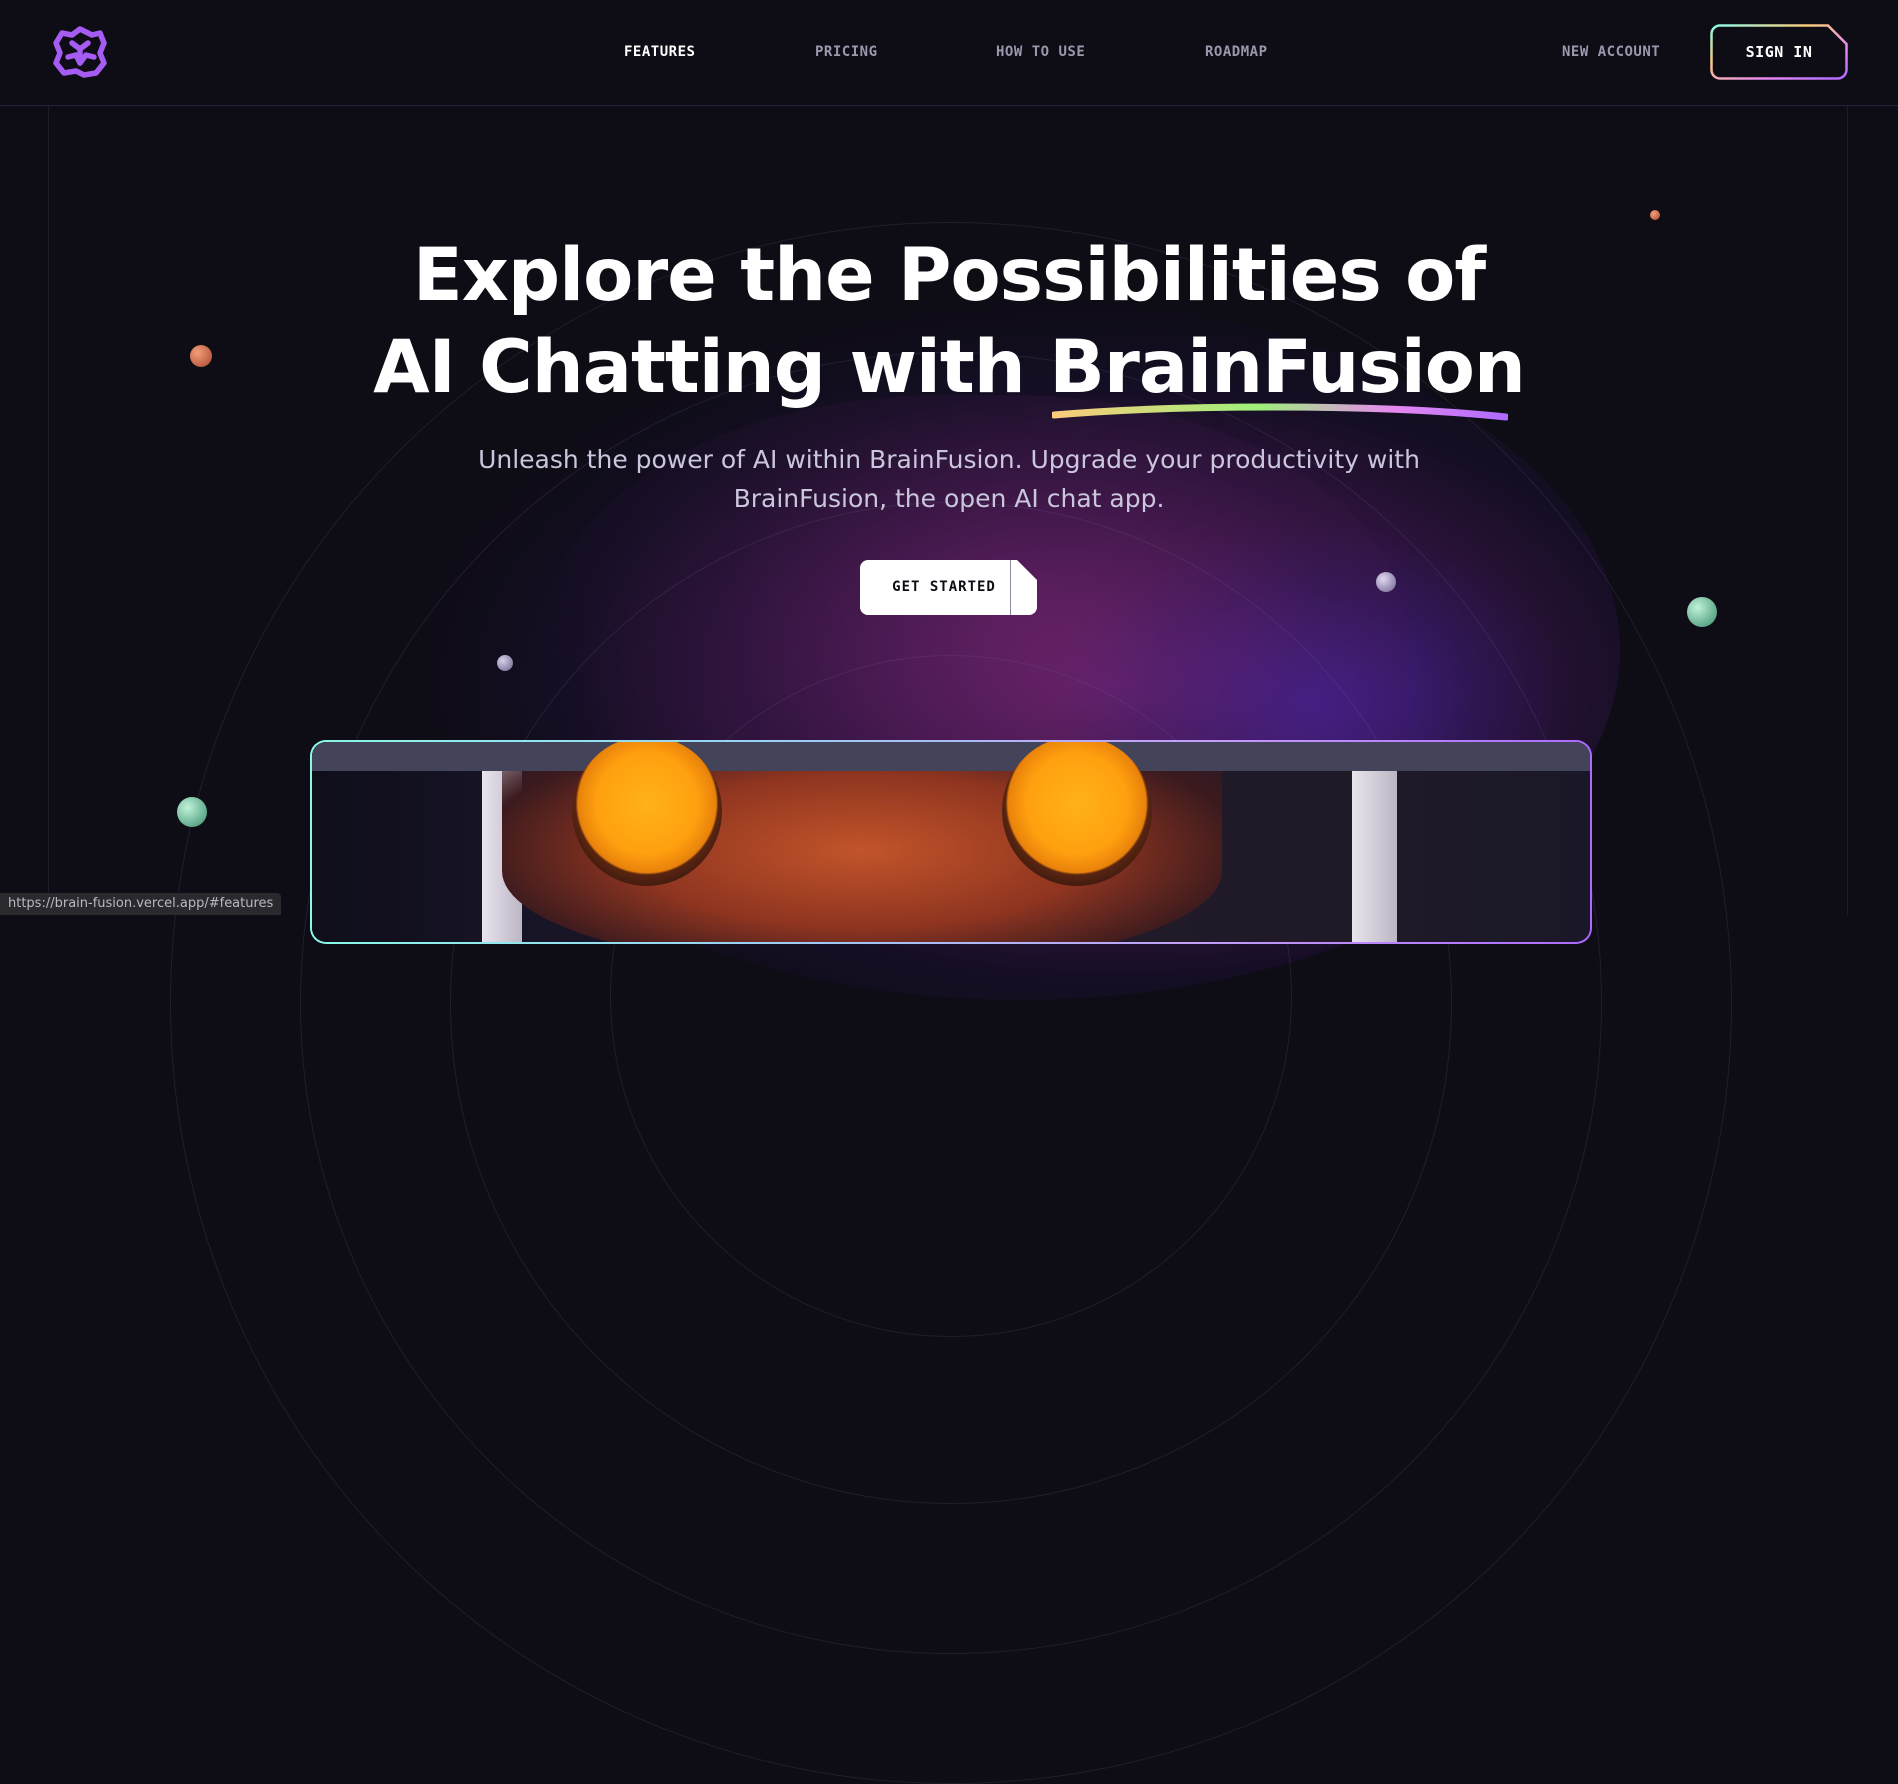  I want to click on hero-title-line2: AI Chatting with BrainFusion, so click(949, 368).